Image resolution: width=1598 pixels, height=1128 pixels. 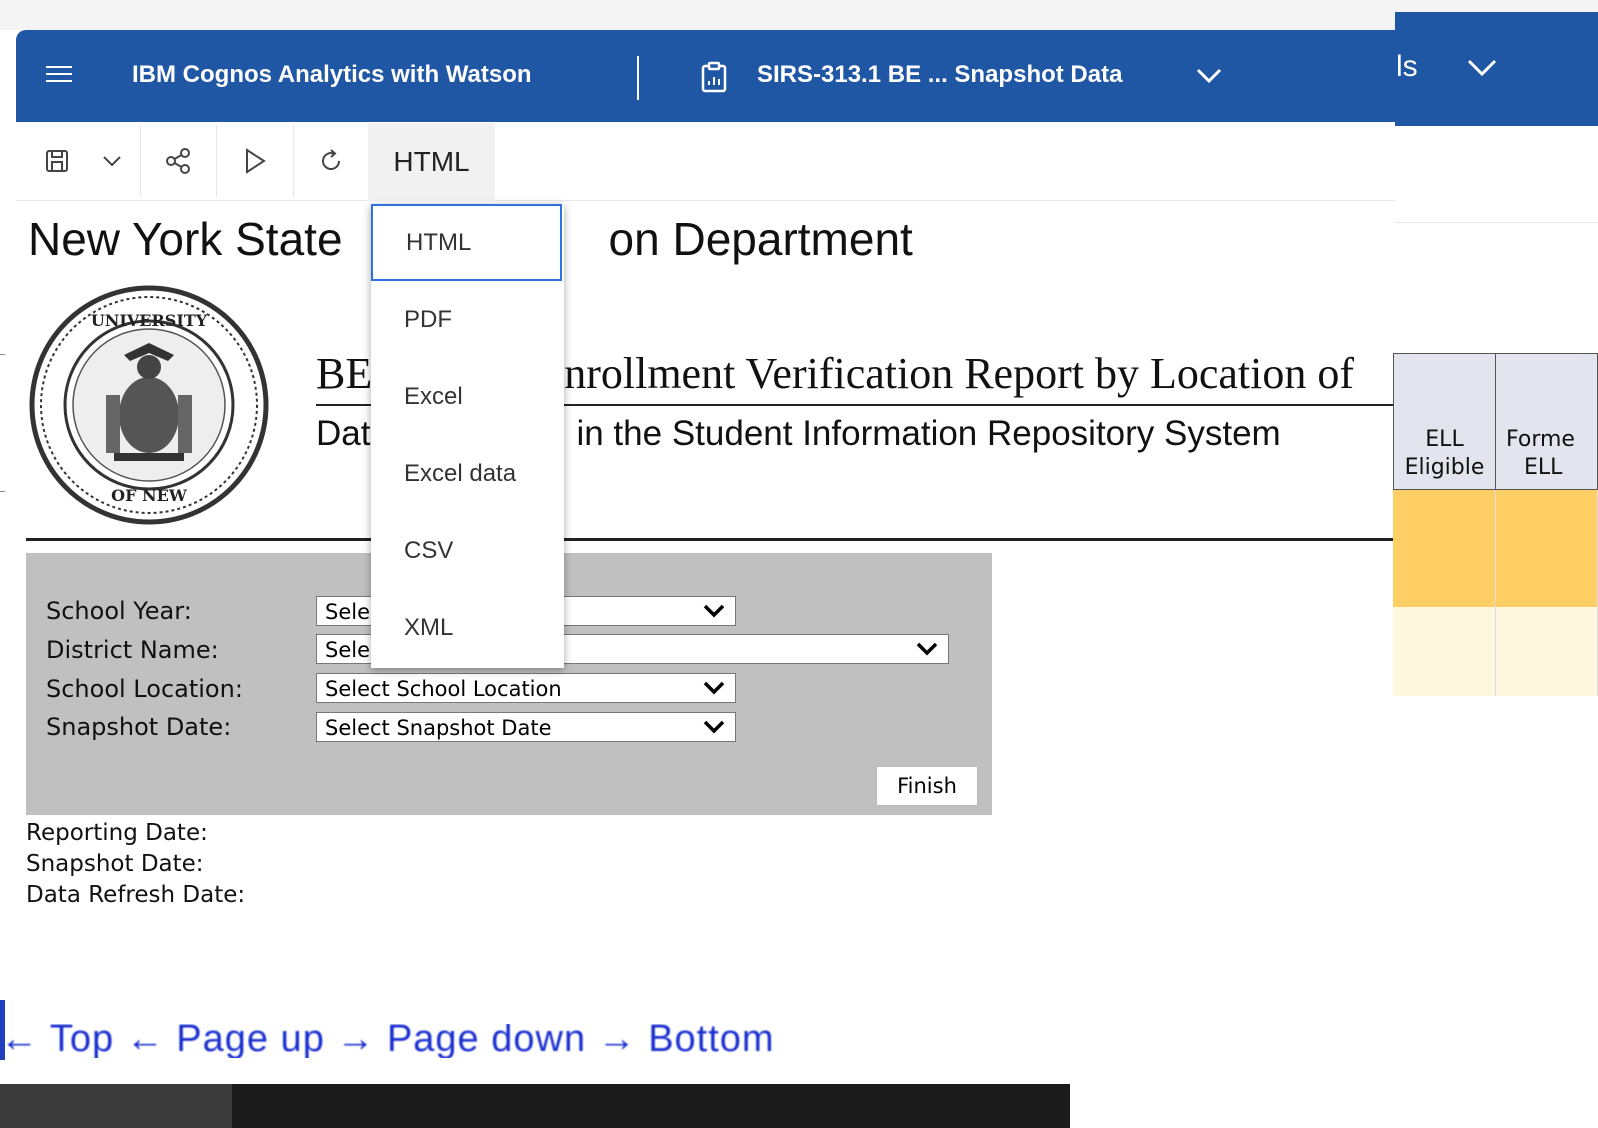 I want to click on save-icon, so click(x=57, y=161).